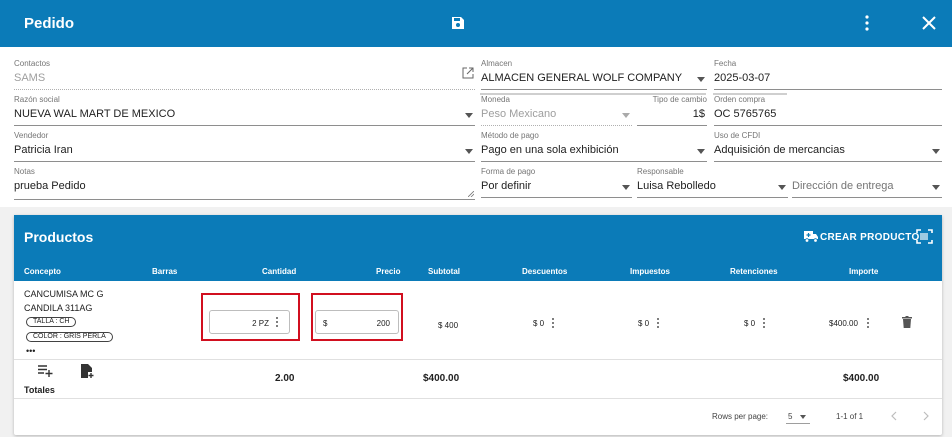  I want to click on col-descuentos: Descuentos, so click(545, 271).